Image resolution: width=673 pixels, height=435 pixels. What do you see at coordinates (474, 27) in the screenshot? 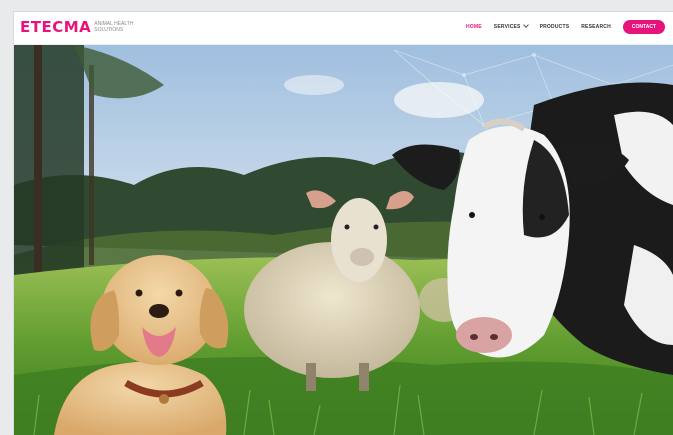
I see `nav-item-home: HOME` at bounding box center [474, 27].